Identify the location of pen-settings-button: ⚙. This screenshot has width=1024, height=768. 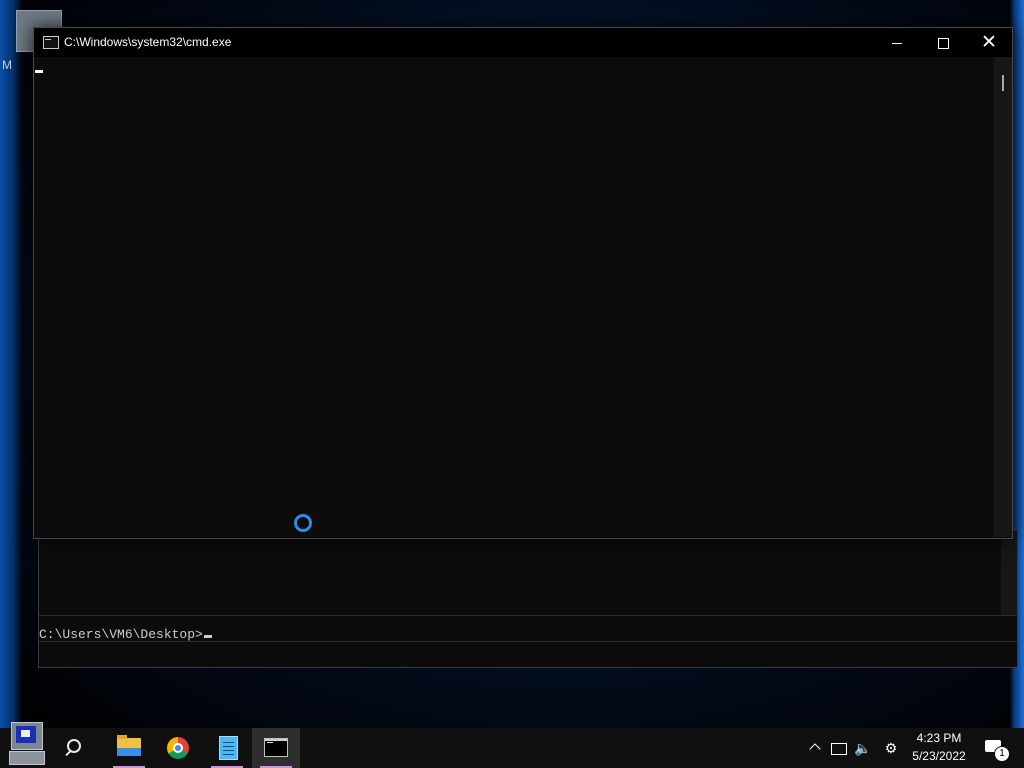
(891, 748).